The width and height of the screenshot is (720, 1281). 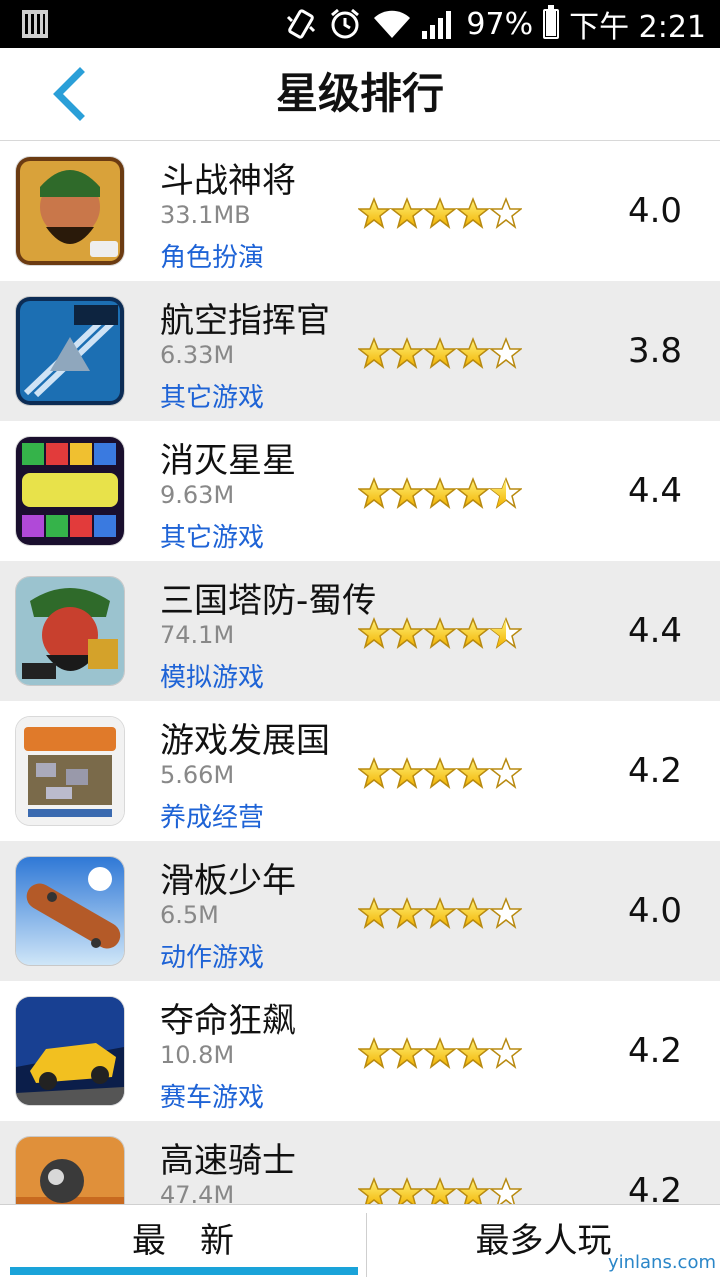 I want to click on app-size: 74.1M, so click(x=197, y=635).